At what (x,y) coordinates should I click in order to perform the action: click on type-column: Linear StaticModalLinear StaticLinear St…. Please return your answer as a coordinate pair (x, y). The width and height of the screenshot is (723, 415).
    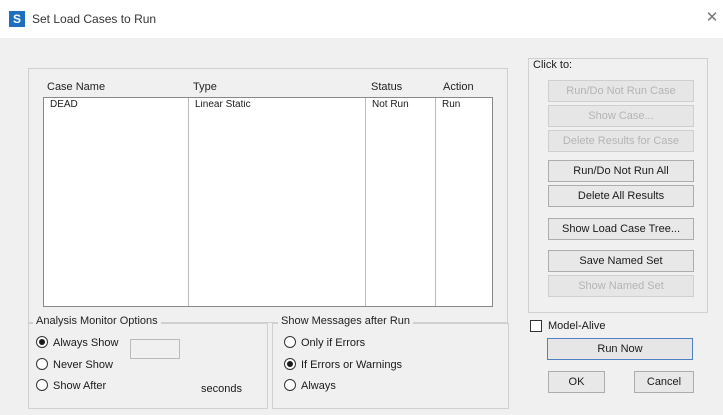
    Looking at the image, I should click on (277, 202).